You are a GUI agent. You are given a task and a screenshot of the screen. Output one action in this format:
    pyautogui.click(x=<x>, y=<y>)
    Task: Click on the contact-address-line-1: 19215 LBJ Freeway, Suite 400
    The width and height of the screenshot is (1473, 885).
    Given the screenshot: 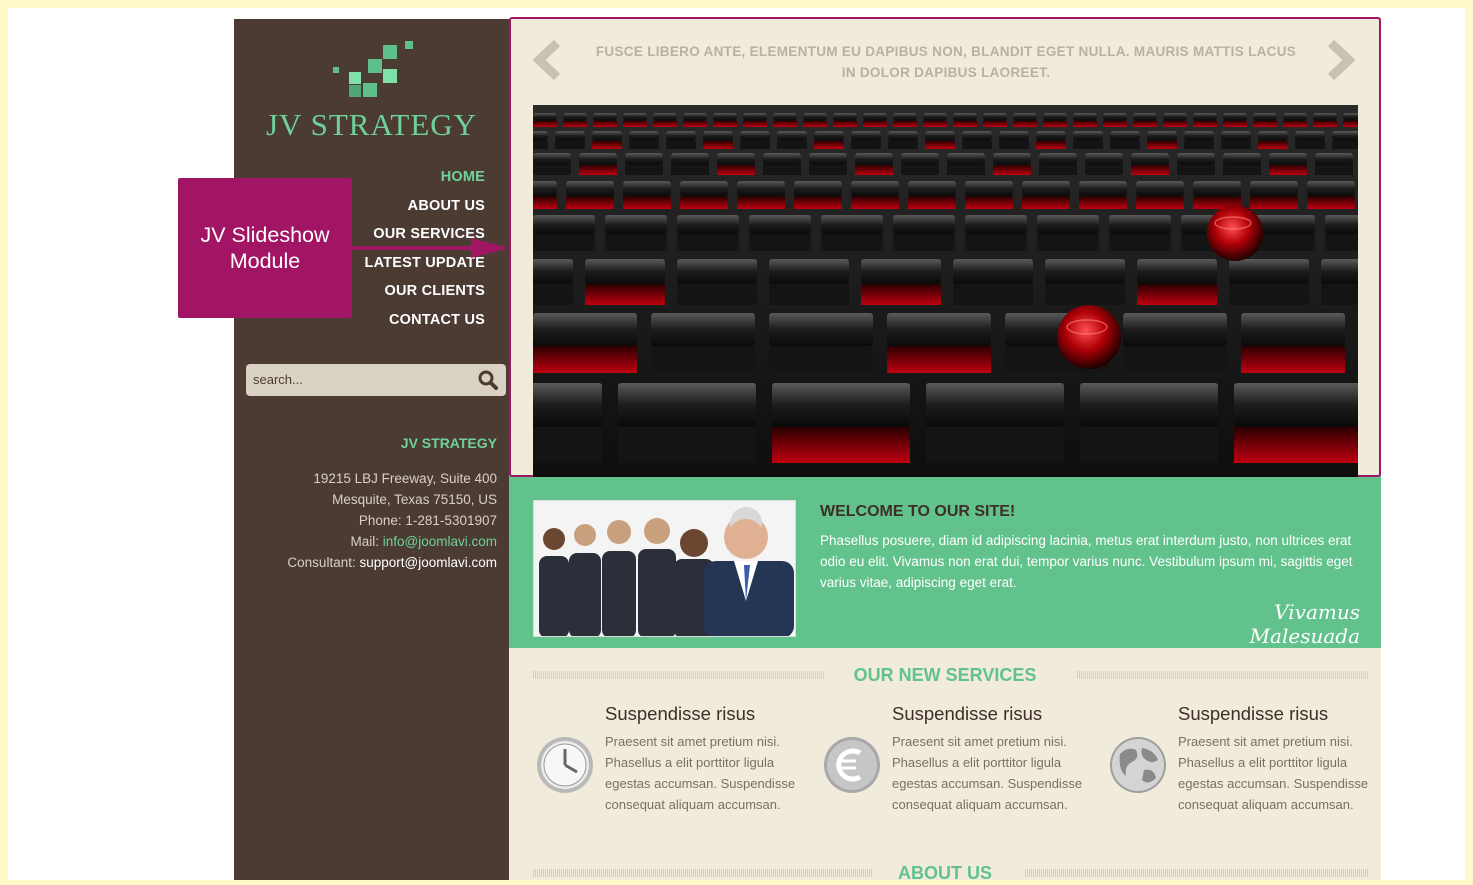 What is the action you would take?
    pyautogui.click(x=405, y=478)
    